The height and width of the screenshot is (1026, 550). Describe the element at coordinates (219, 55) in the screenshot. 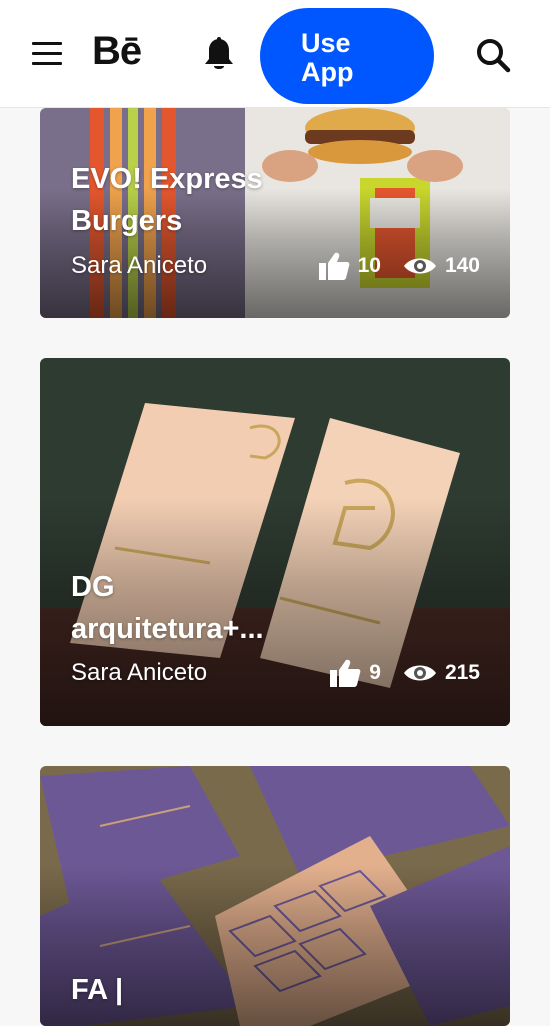

I see `bell-icon` at that location.